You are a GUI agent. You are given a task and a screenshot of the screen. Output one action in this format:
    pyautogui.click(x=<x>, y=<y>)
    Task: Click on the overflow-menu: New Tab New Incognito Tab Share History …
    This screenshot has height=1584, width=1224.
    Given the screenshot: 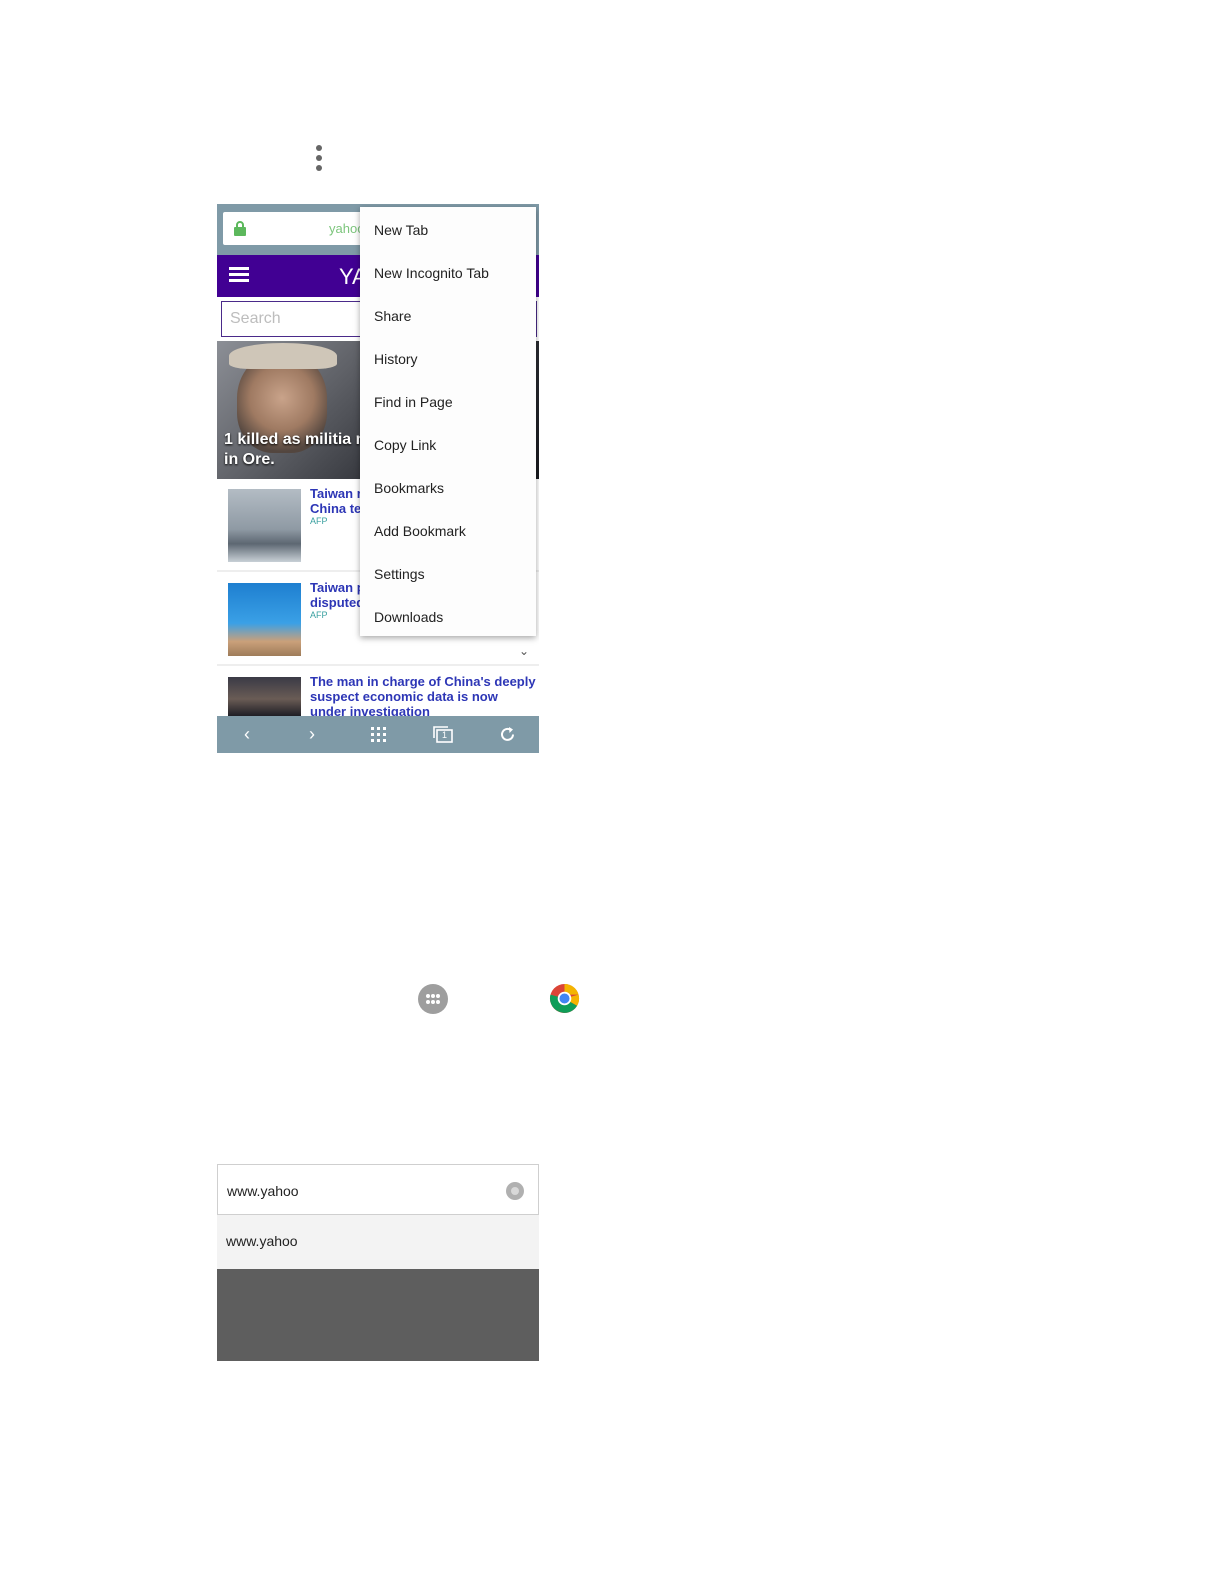 What is the action you would take?
    pyautogui.click(x=448, y=421)
    